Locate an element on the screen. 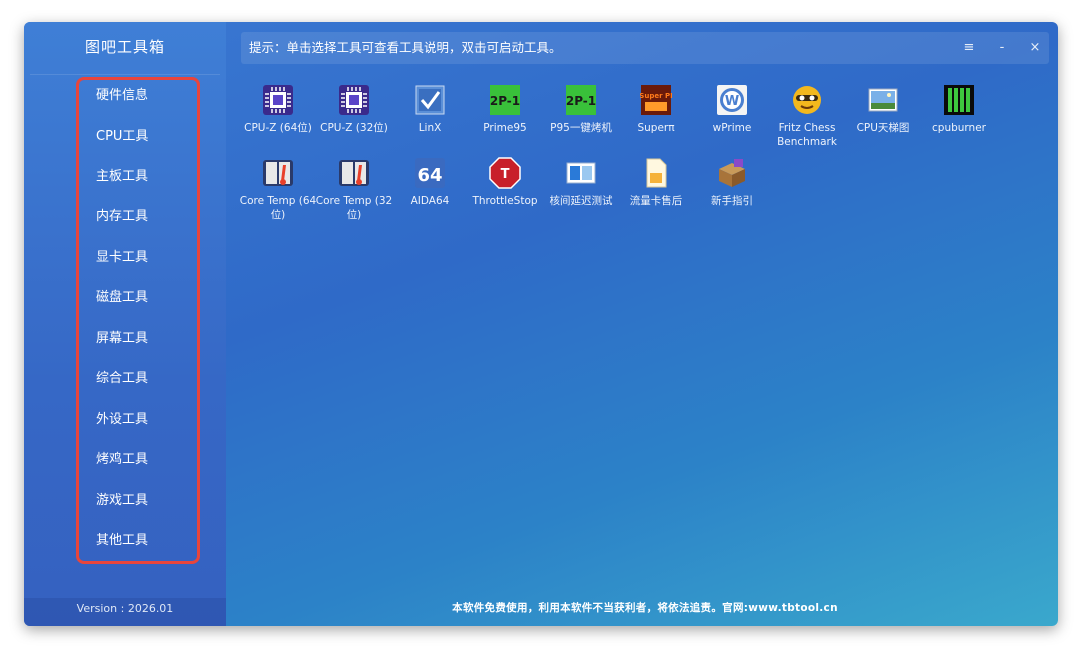 This screenshot has height=651, width=1080. tool-label: 新手指引 is located at coordinates (732, 201).